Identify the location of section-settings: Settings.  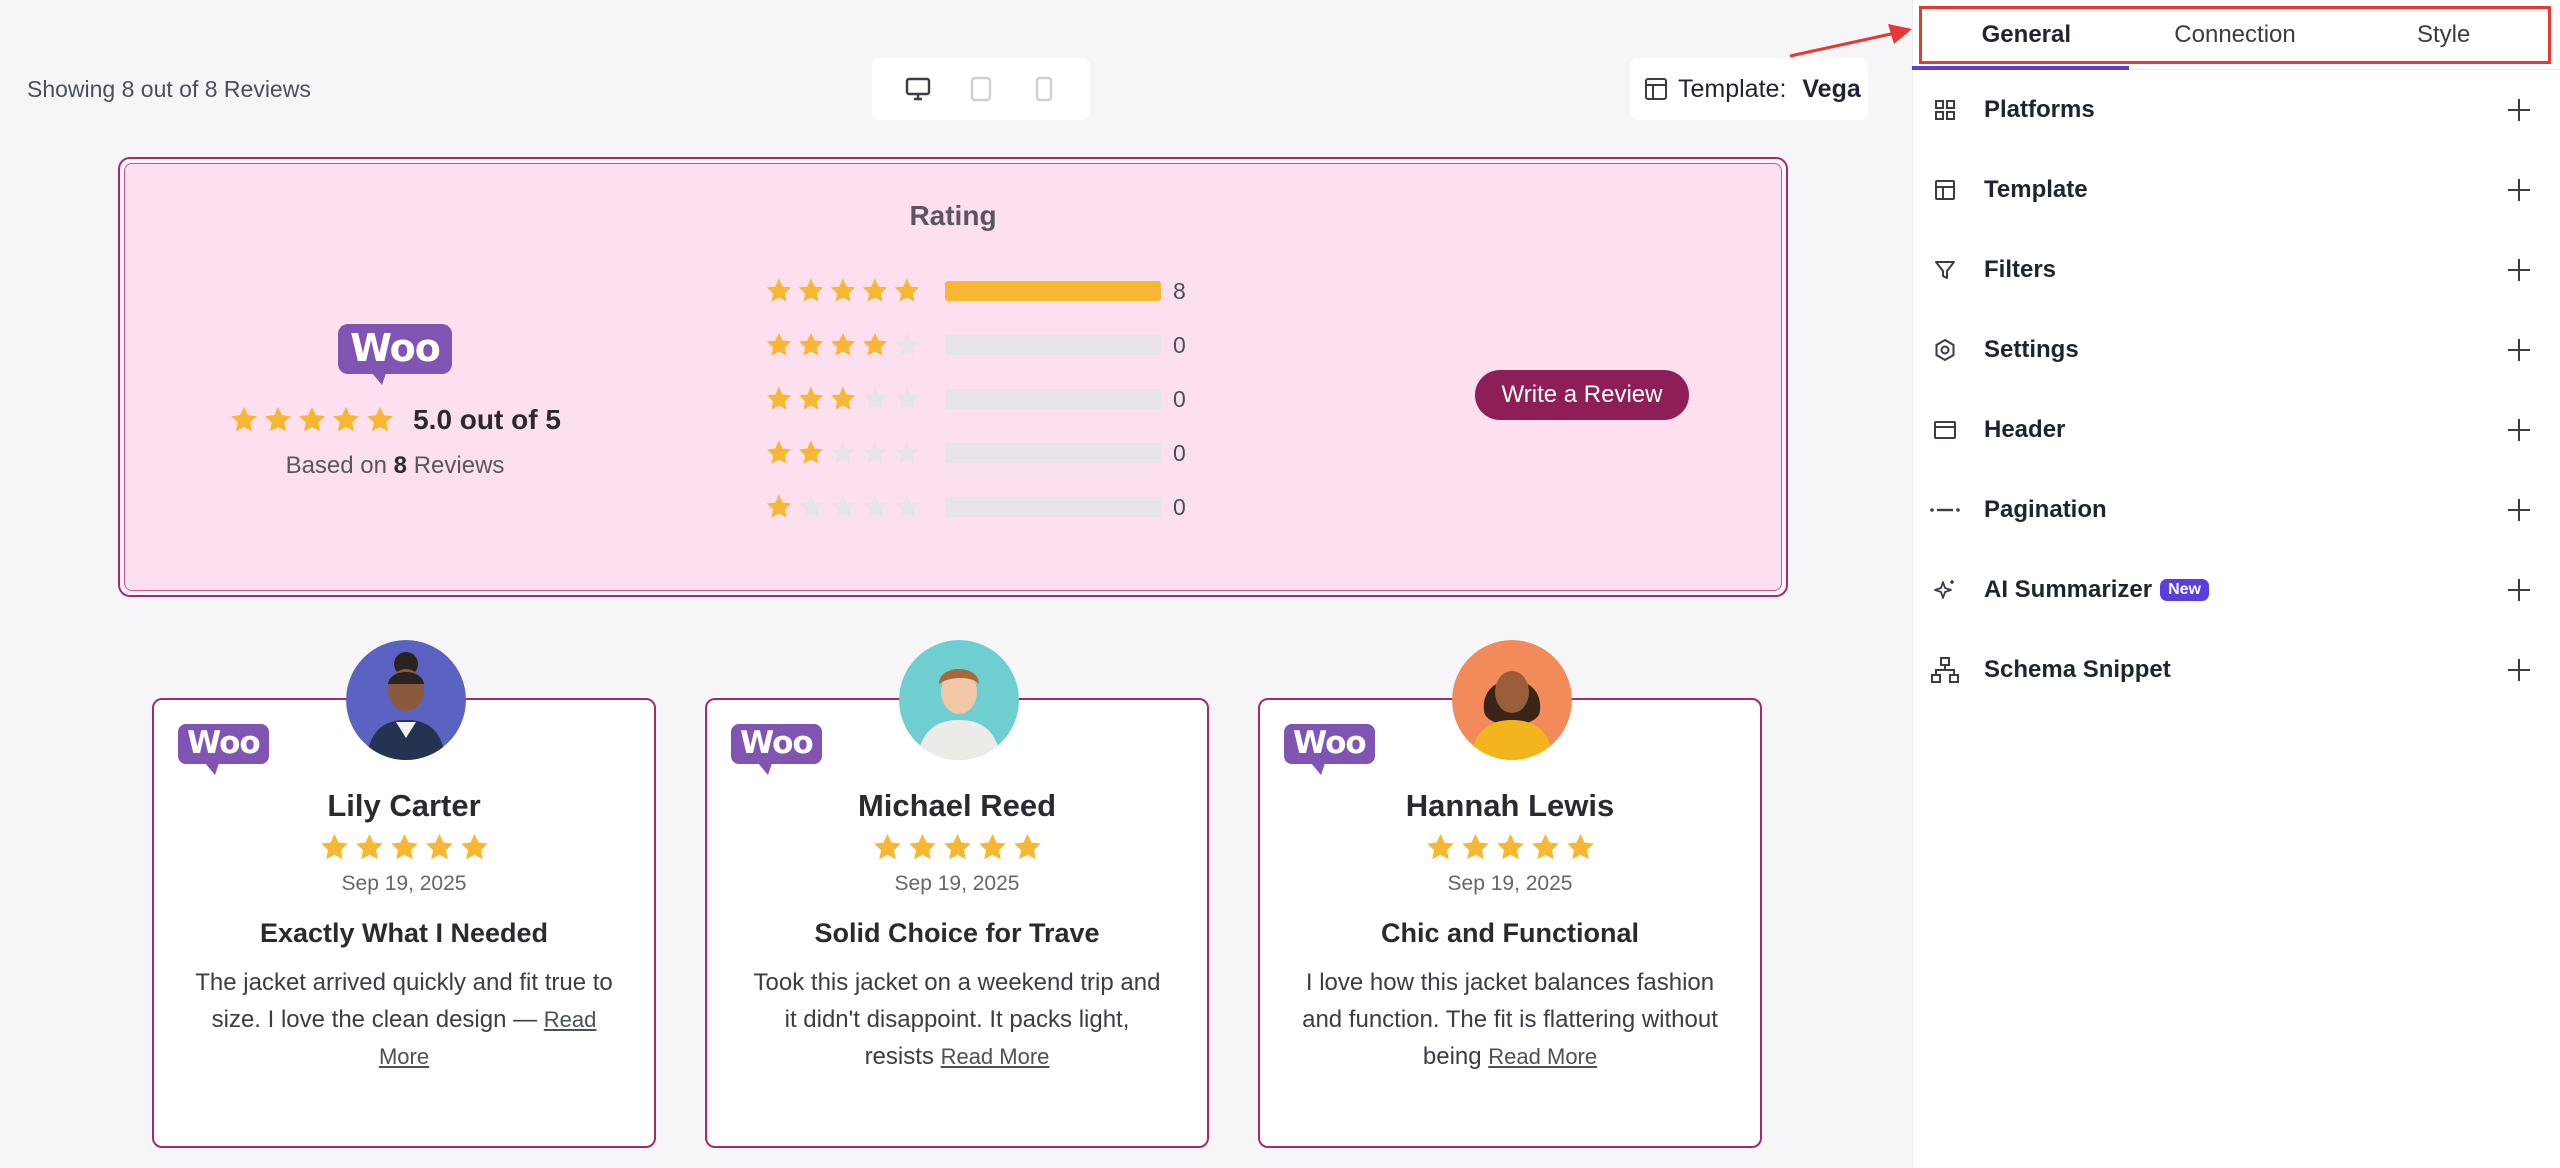
(2236, 350).